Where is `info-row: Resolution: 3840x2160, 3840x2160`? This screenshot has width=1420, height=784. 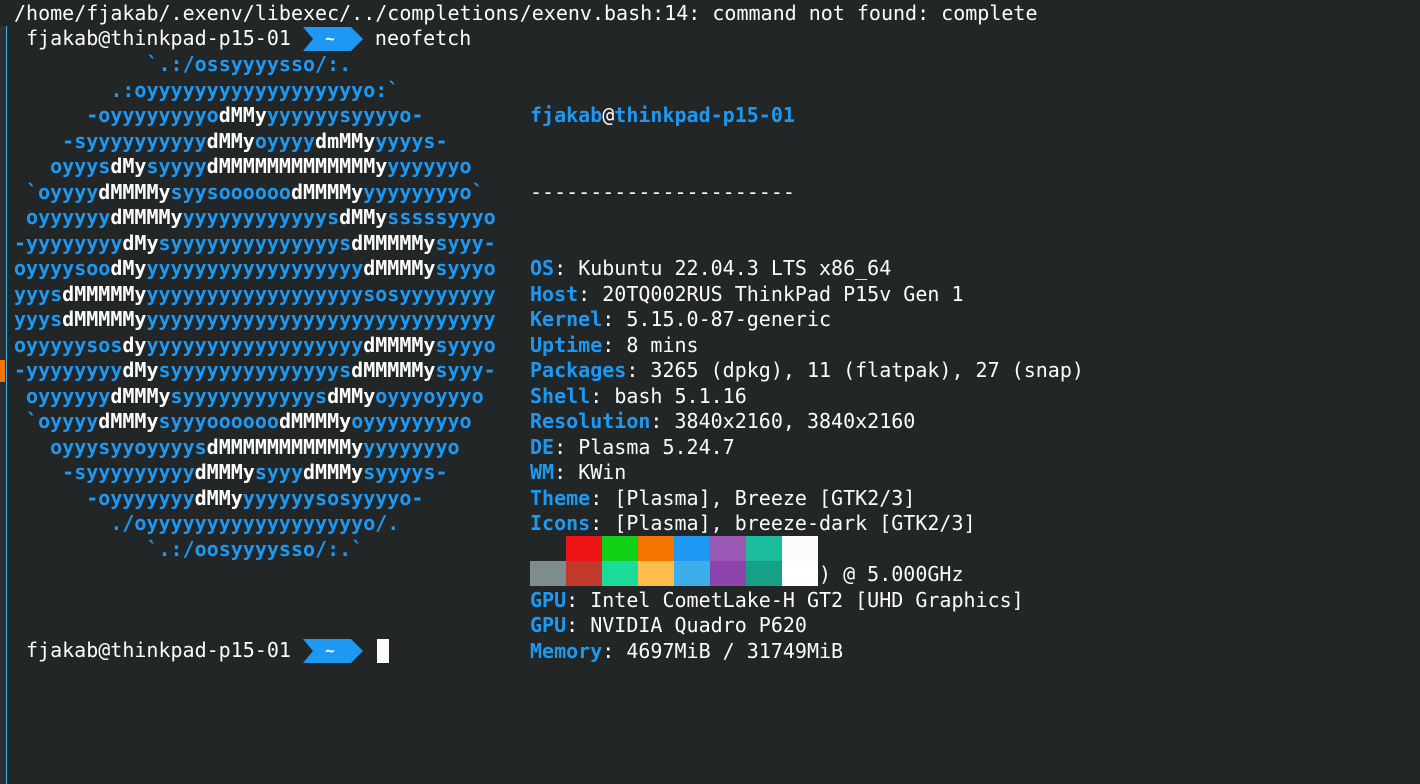 info-row: Resolution: 3840x2160, 3840x2160 is located at coordinates (807, 422).